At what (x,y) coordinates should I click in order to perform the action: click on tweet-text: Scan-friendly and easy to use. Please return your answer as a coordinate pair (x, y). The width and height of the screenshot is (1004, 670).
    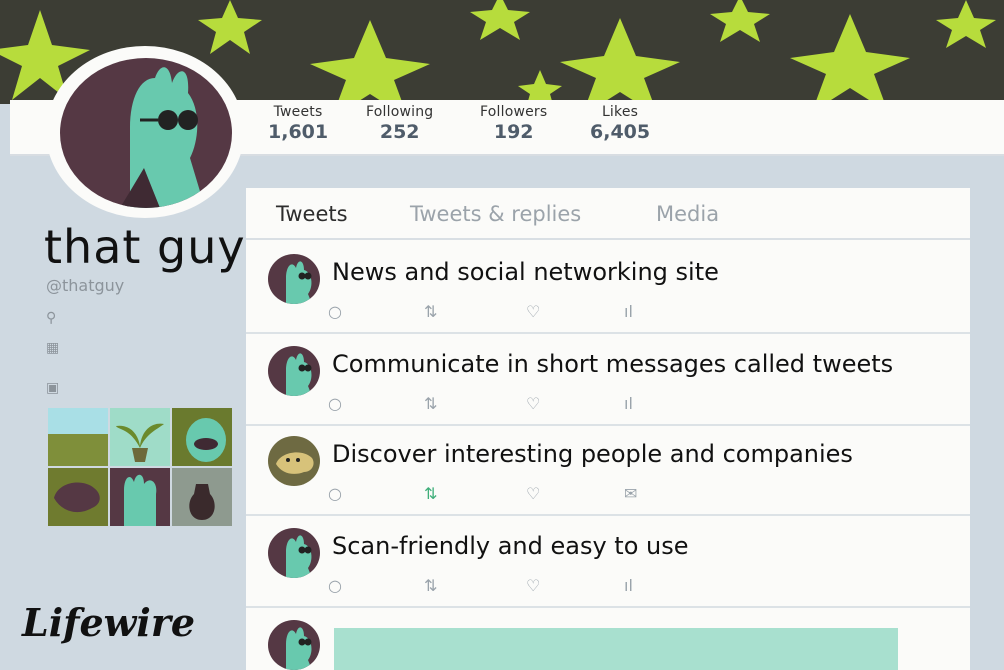
    Looking at the image, I should click on (510, 546).